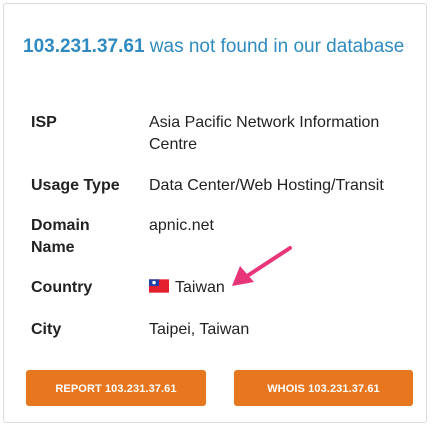 This screenshot has width=432, height=428. I want to click on usage-type-label: Usage Type, so click(75, 185).